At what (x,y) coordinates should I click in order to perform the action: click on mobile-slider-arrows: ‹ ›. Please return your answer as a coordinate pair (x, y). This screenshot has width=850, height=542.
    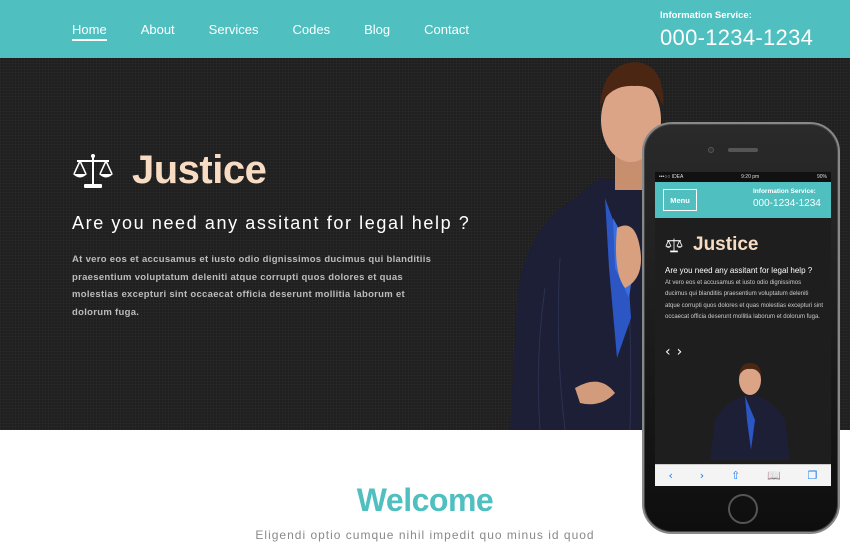
    Looking at the image, I should click on (673, 352).